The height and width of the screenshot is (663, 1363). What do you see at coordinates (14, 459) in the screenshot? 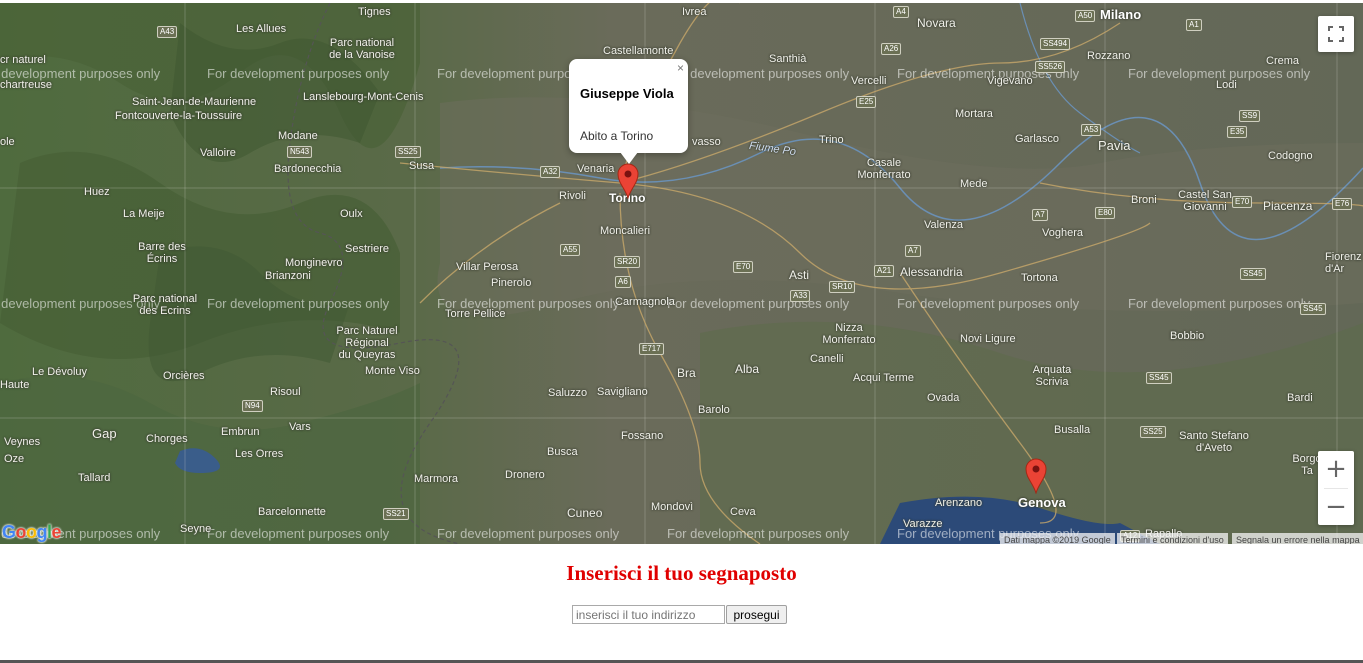
I see `place-label: Oze` at bounding box center [14, 459].